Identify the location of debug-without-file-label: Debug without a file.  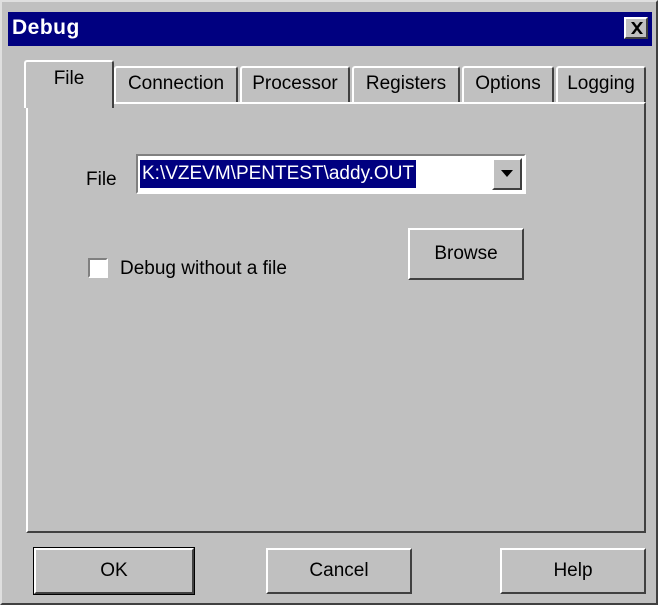
(203, 269).